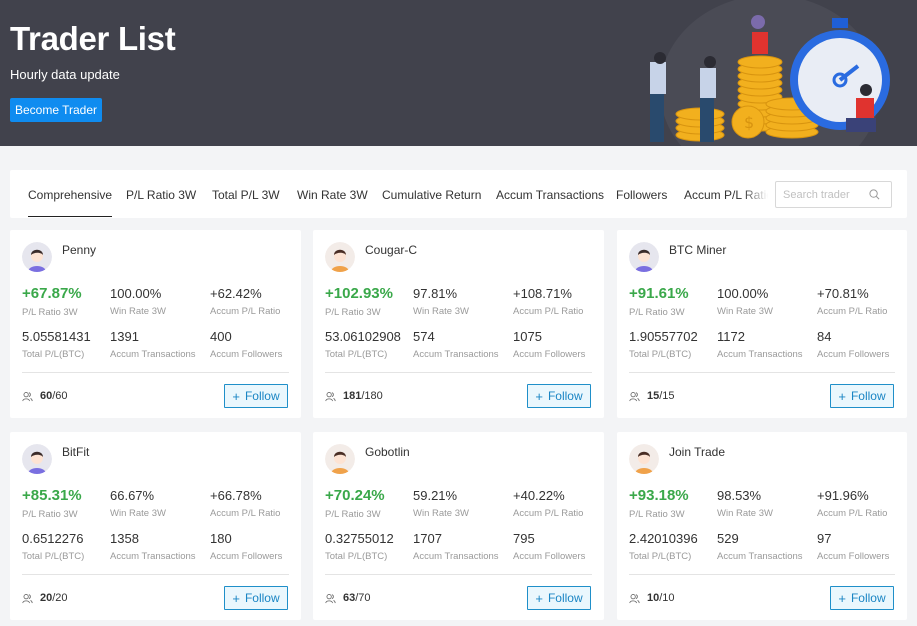  I want to click on accum-followers-stat: 97 Accum Followers, so click(853, 546).